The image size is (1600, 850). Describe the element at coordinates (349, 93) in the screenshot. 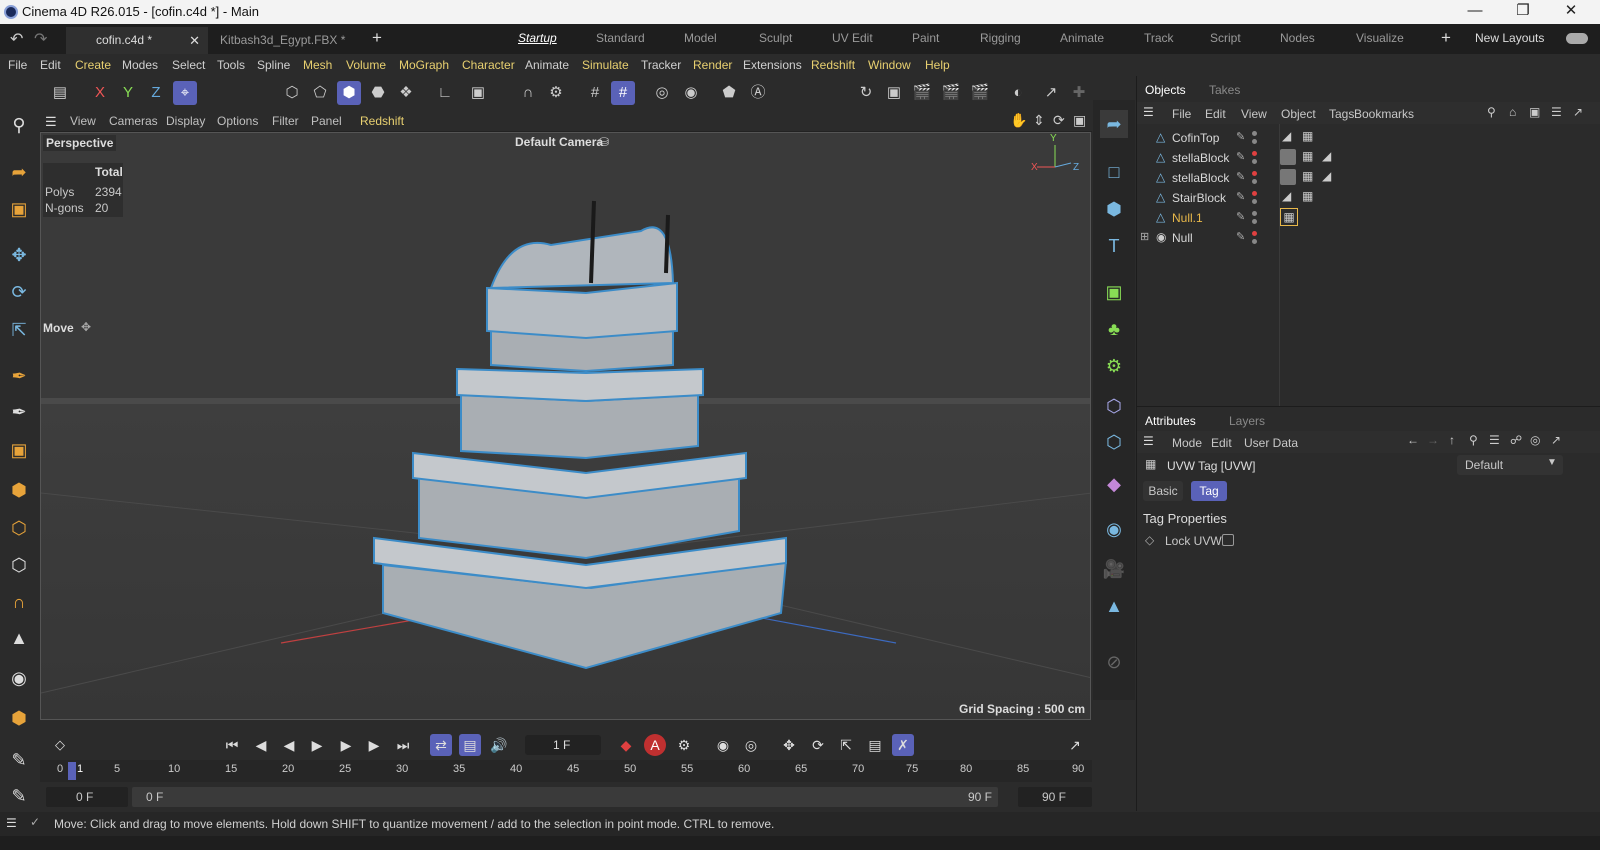

I see `polygons-mode-icon: ⬢` at that location.